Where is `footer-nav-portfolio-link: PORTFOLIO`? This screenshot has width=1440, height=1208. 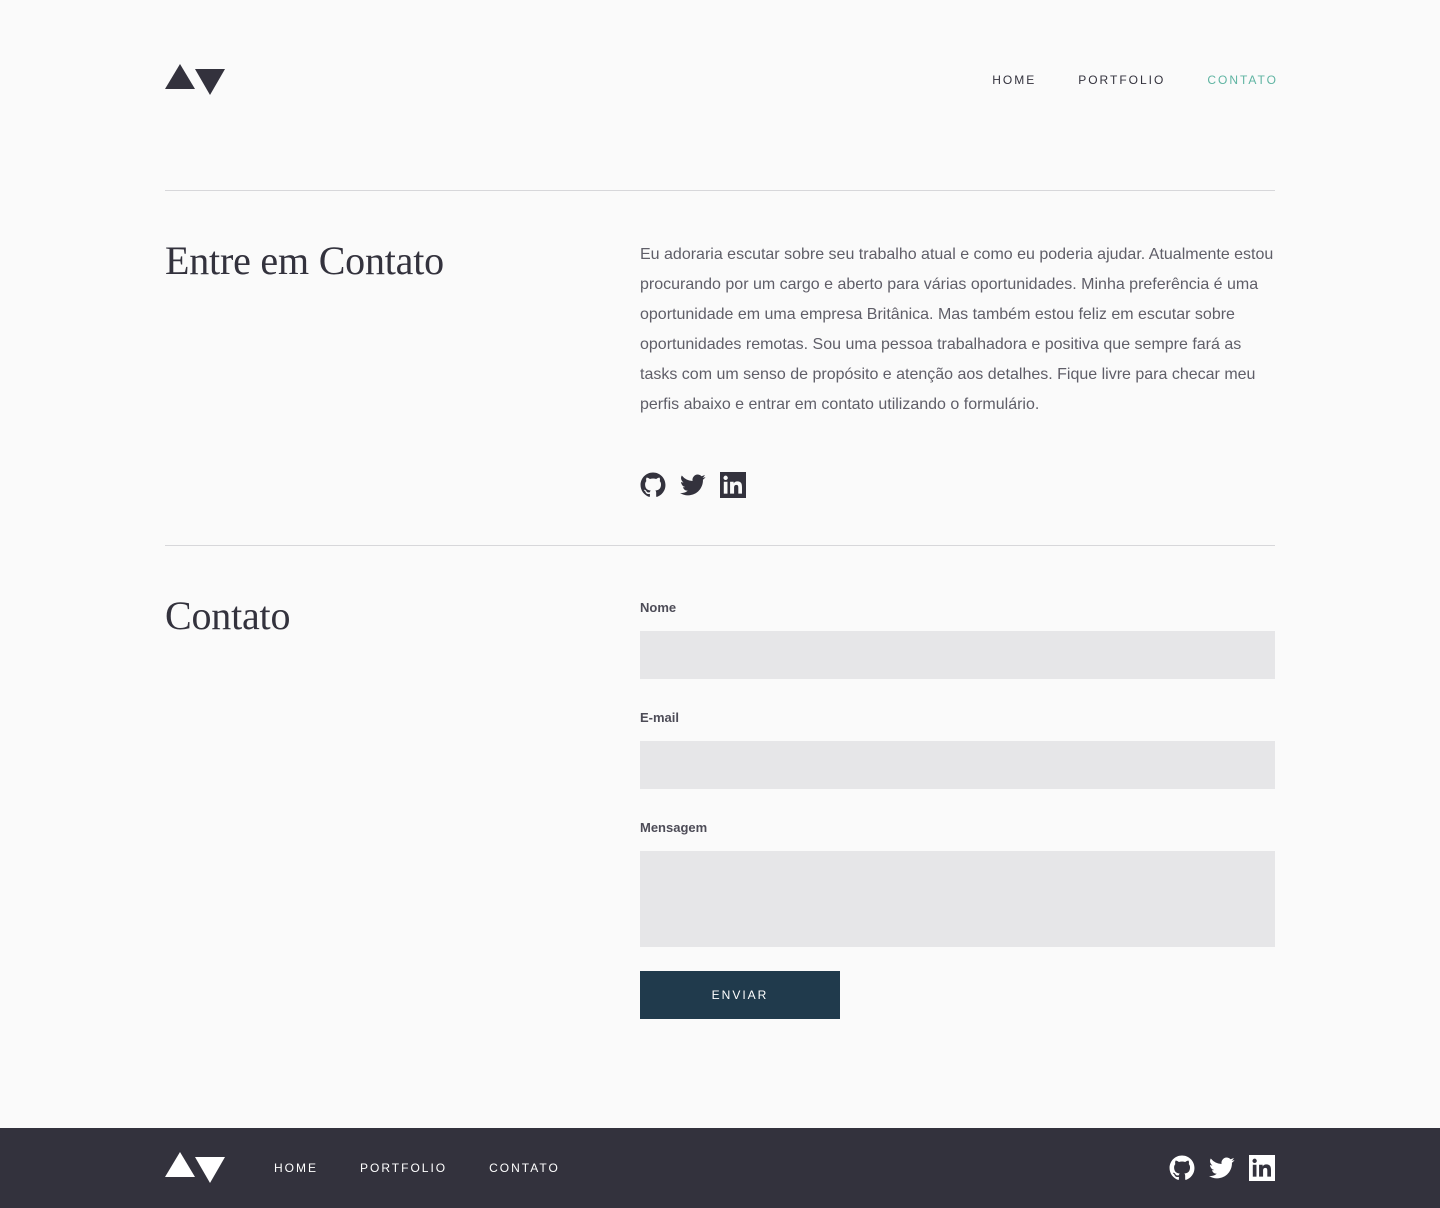 footer-nav-portfolio-link: PORTFOLIO is located at coordinates (403, 1168).